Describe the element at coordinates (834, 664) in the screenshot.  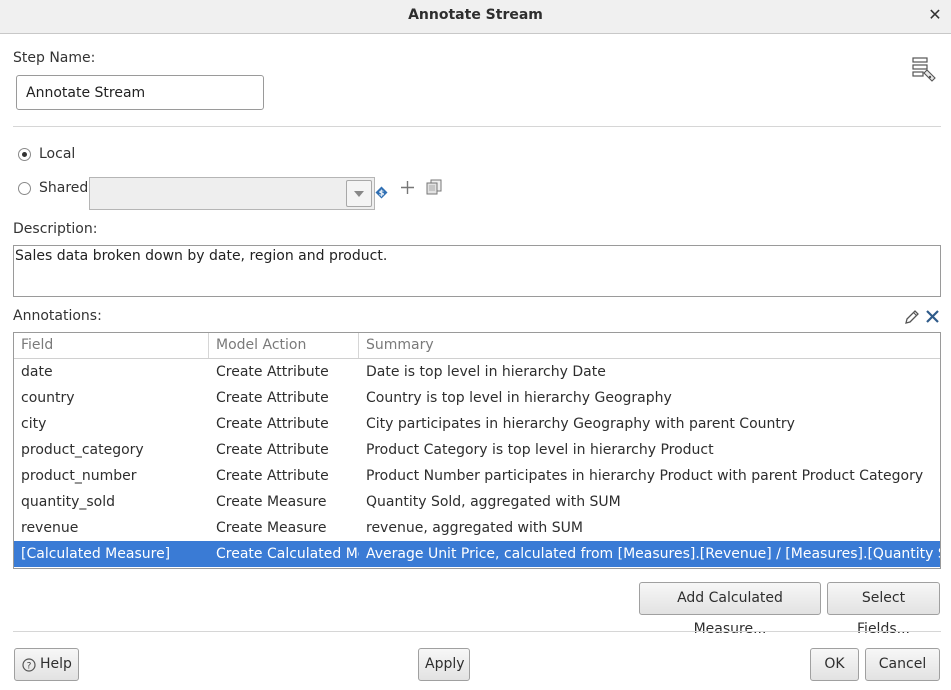
I see `ok-button: OK` at that location.